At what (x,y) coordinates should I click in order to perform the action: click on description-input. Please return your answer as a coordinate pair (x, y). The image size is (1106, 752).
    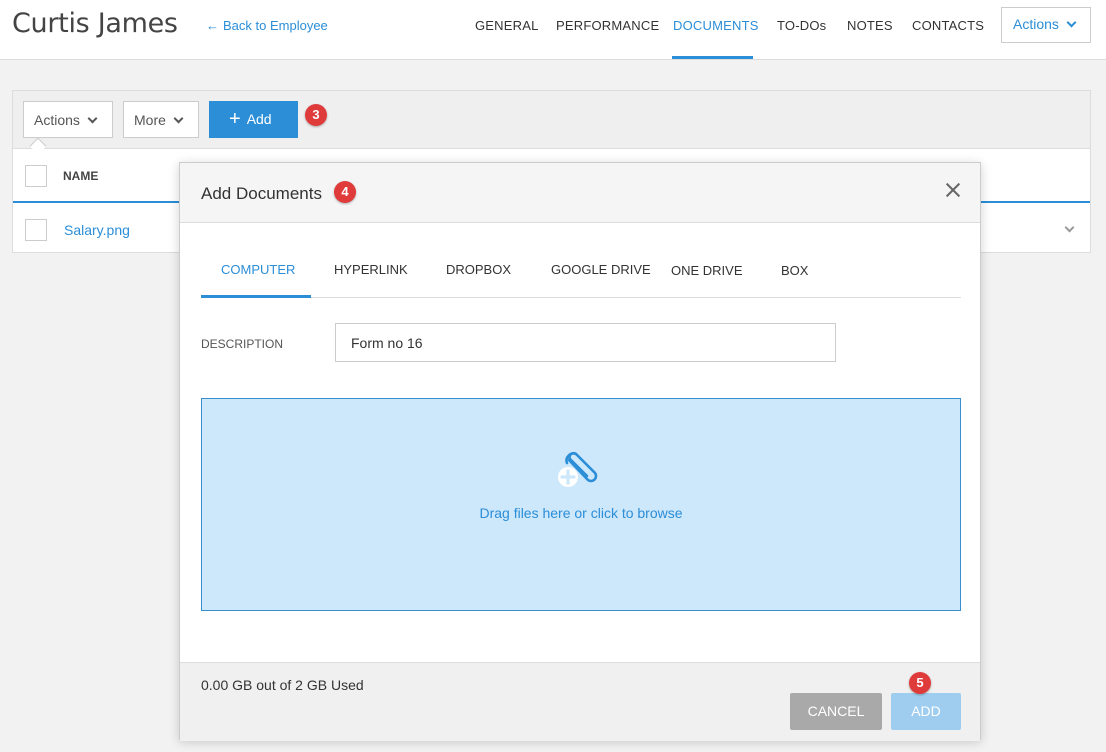
    Looking at the image, I should click on (585, 342).